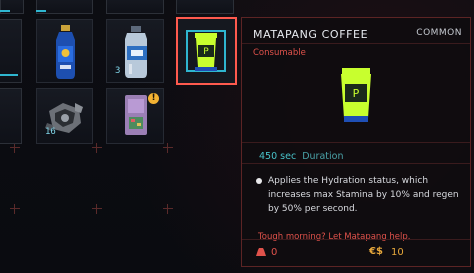 The height and width of the screenshot is (273, 474). I want to click on warning-badge-icon: !, so click(153, 98).